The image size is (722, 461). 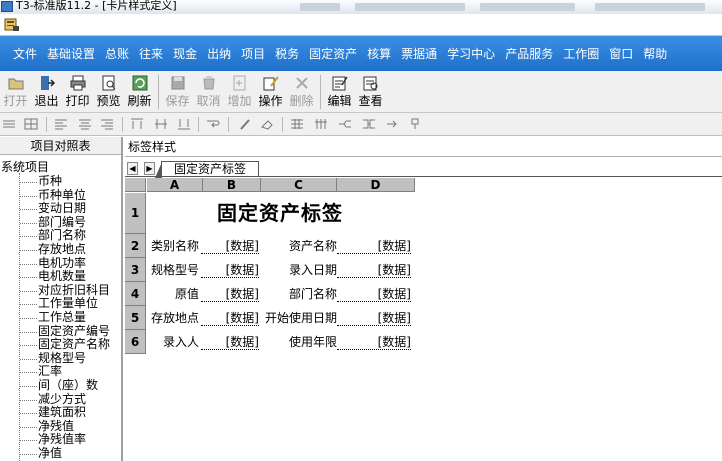 I want to click on menu-item: 项目, so click(x=253, y=53).